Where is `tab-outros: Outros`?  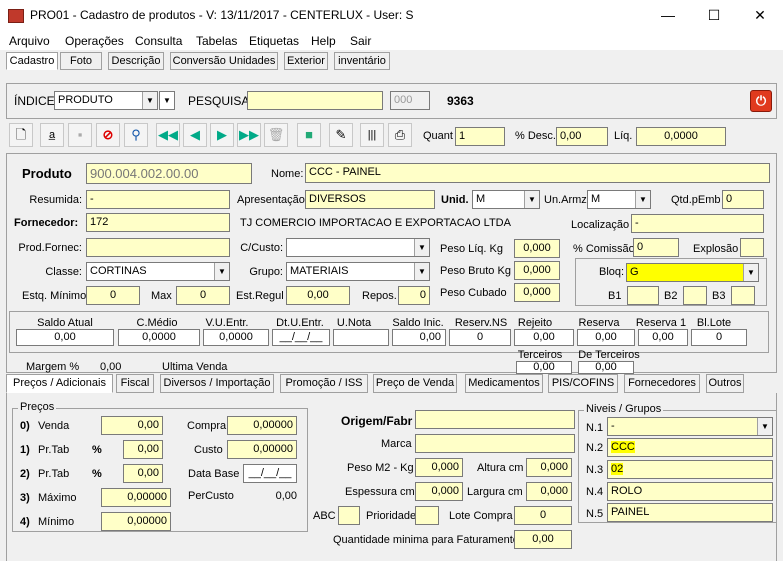
tab-outros: Outros is located at coordinates (725, 383).